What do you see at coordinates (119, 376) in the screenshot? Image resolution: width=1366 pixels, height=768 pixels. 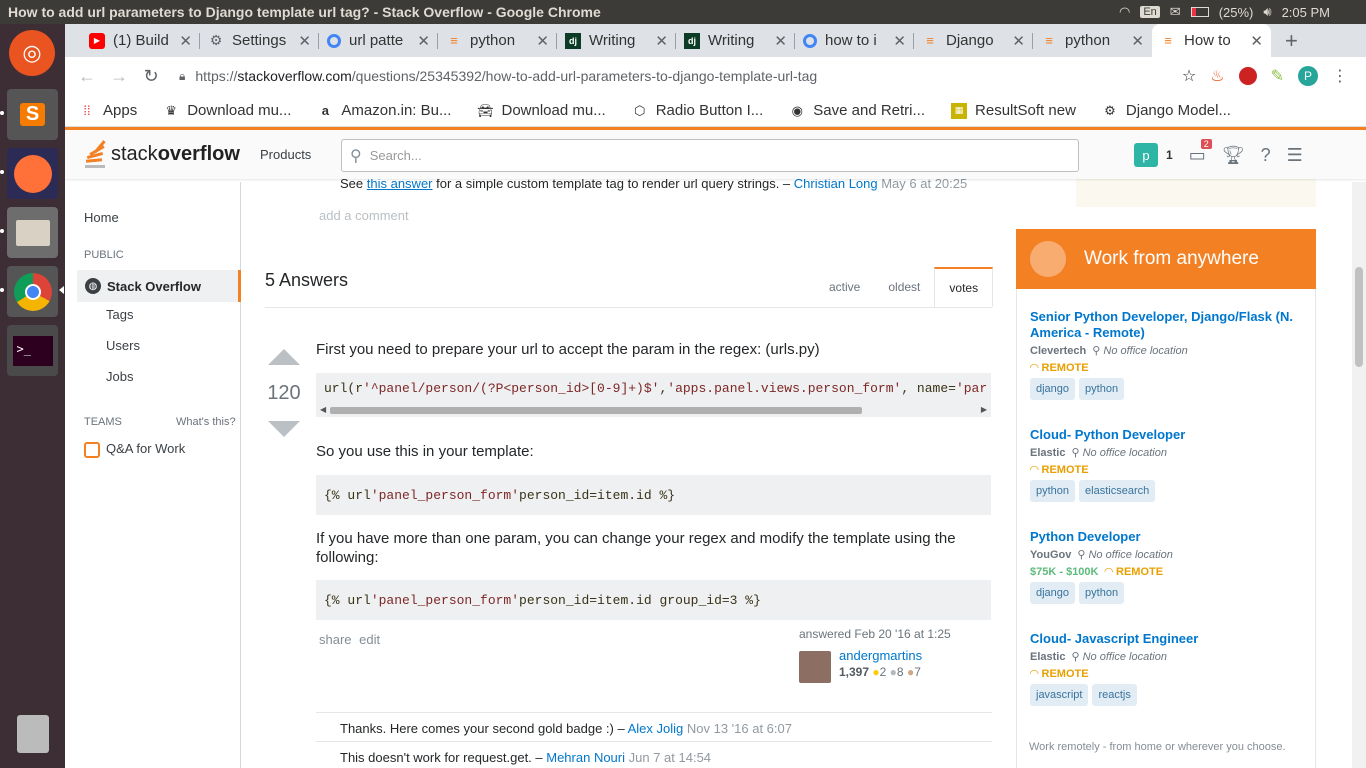 I see `nav-jobs: Jobs` at bounding box center [119, 376].